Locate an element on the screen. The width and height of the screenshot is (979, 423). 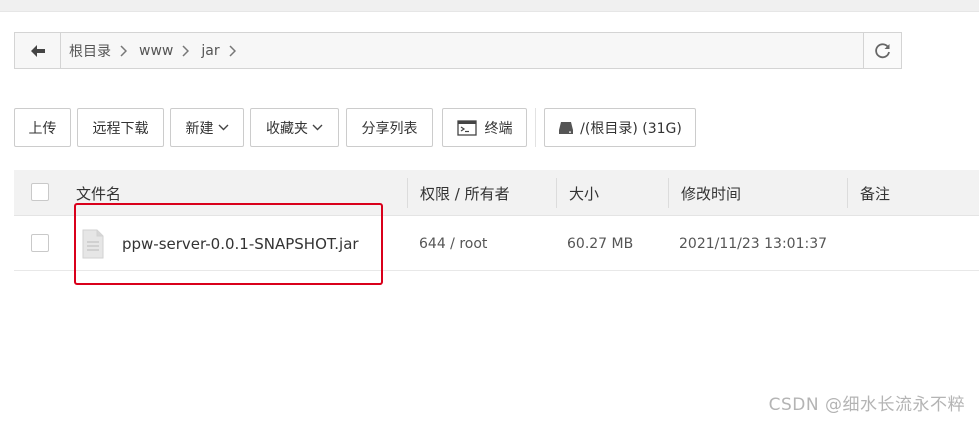
back-arrow-icon is located at coordinates (37, 50).